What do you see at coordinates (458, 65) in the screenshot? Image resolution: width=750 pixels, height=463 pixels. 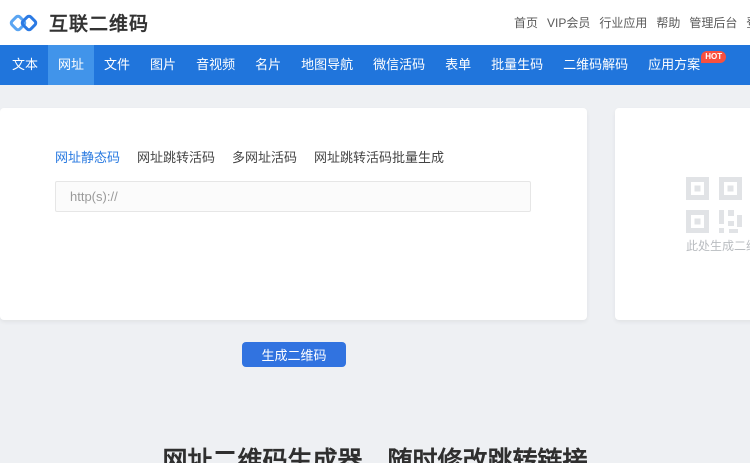 I see `tab-form: 表单` at bounding box center [458, 65].